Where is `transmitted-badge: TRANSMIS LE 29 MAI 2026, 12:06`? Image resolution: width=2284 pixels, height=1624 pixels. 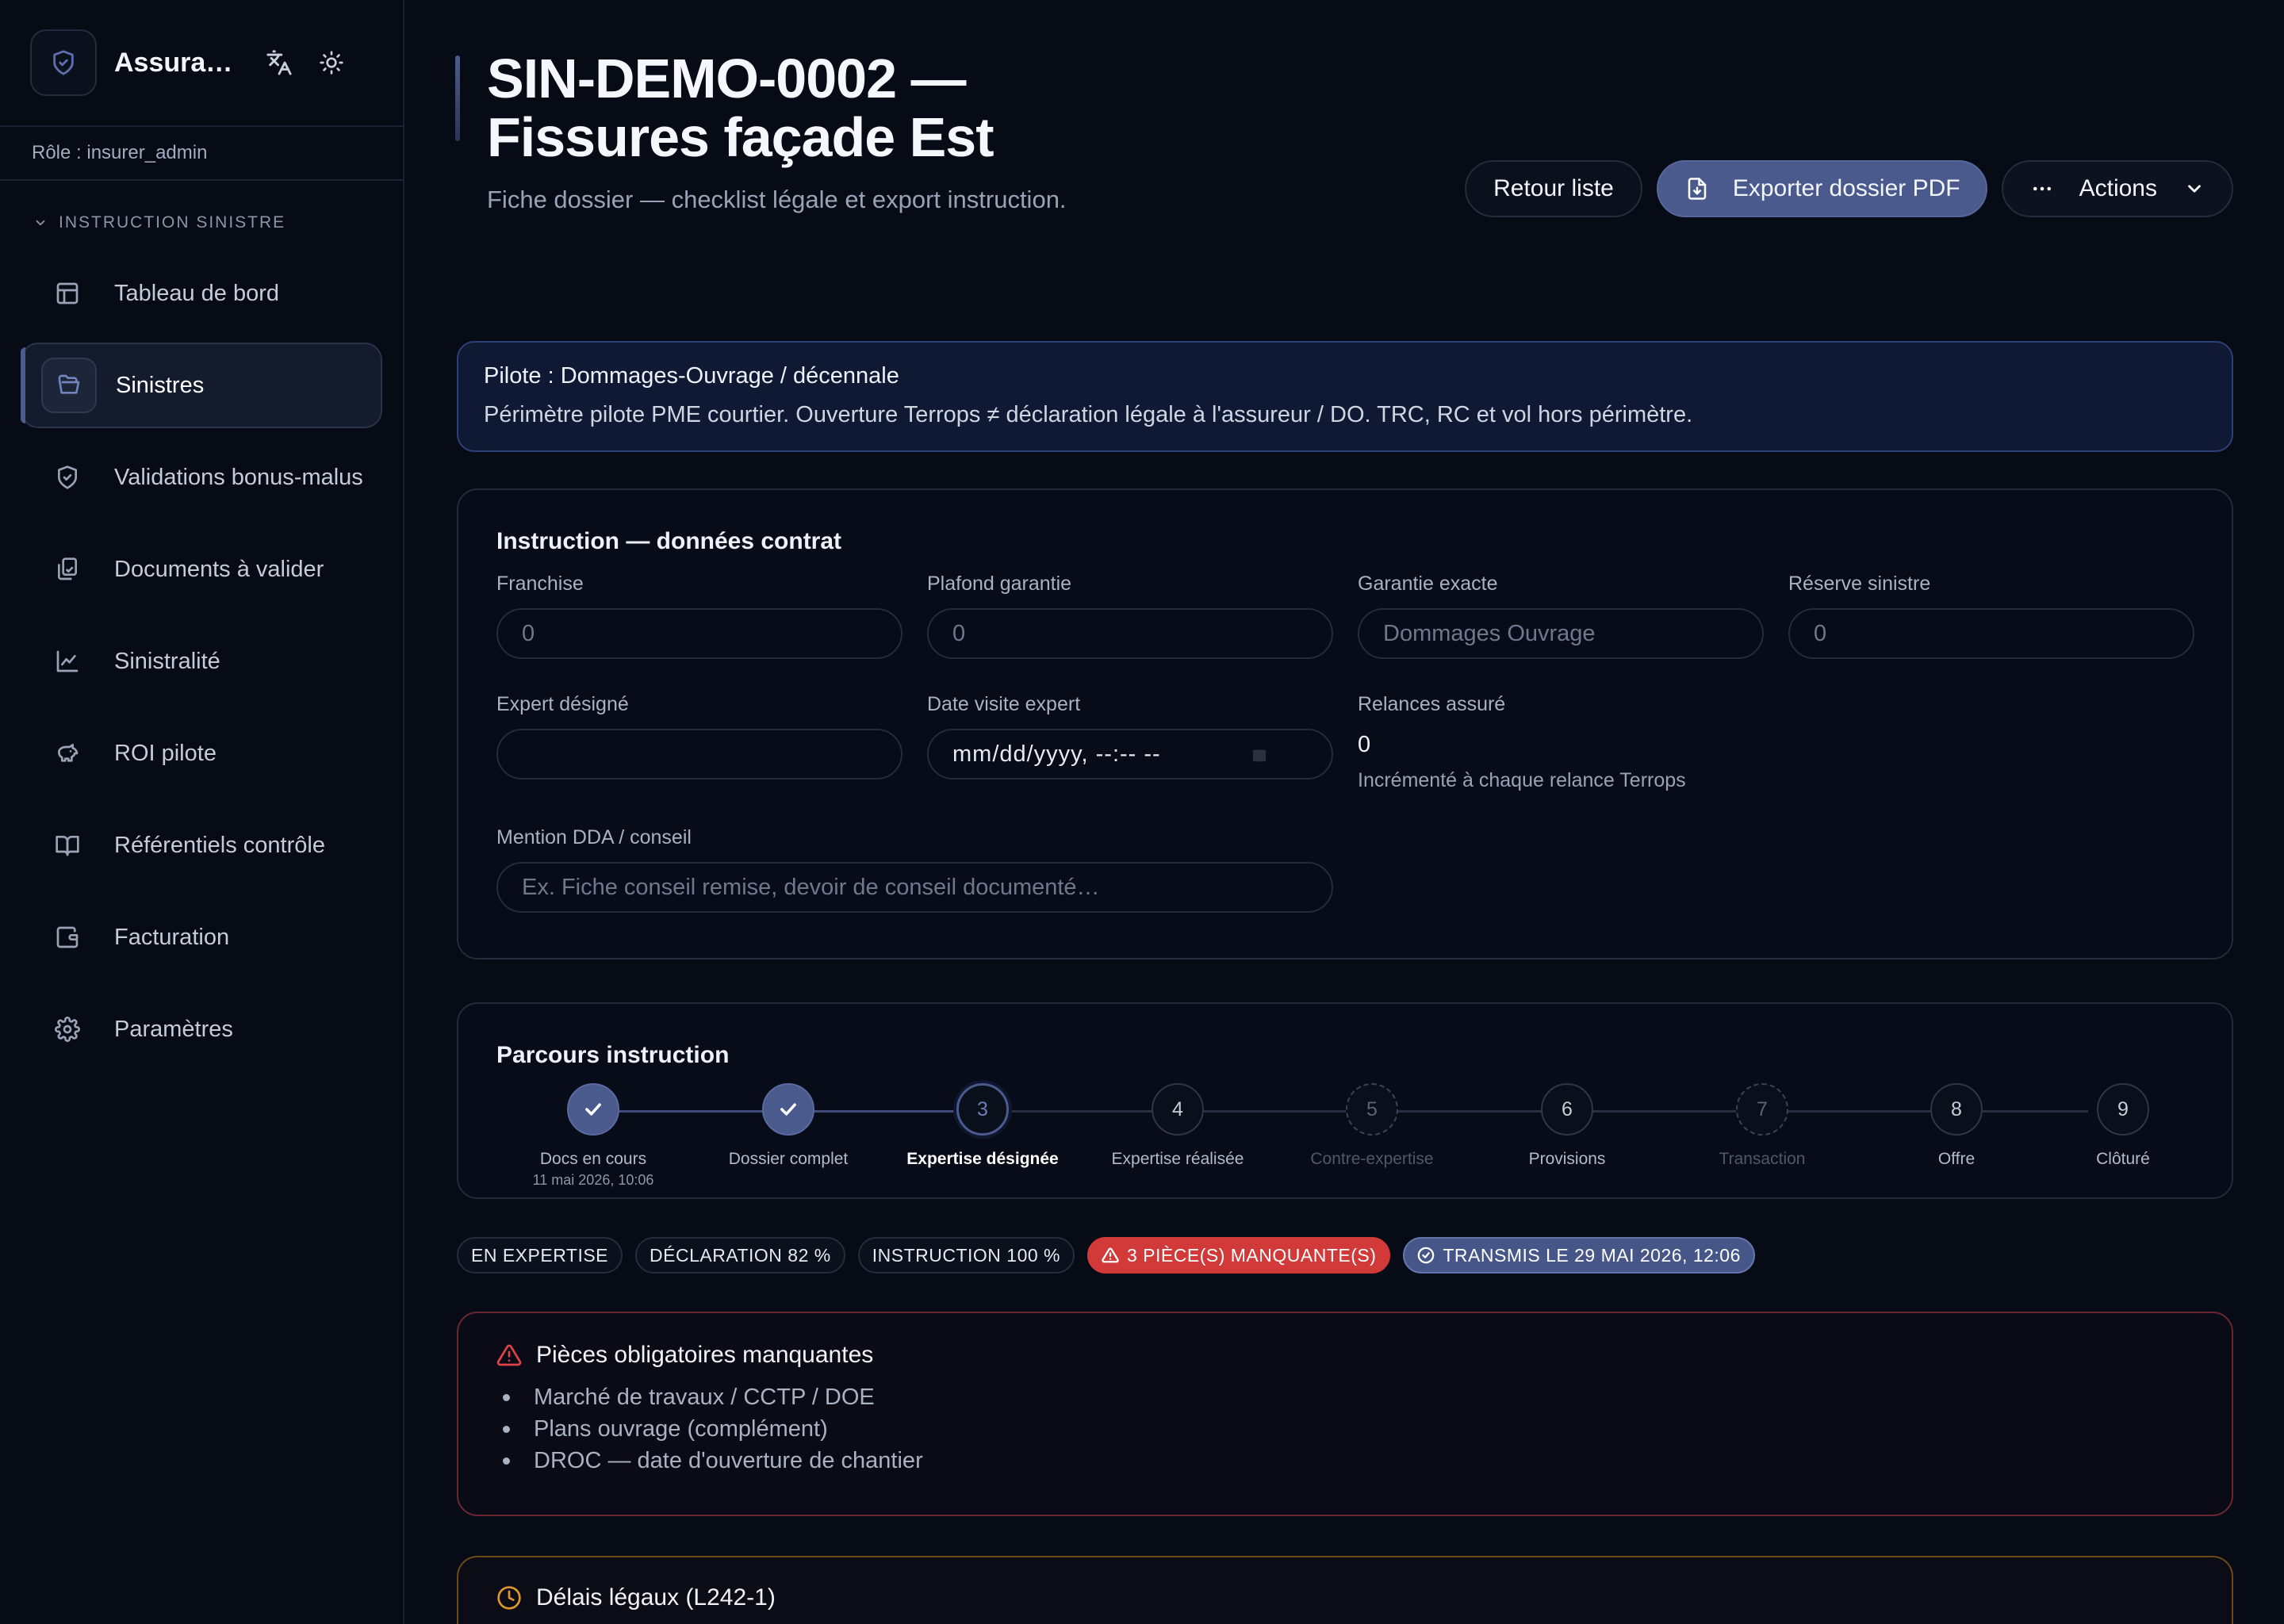 transmitted-badge: TRANSMIS LE 29 MAI 2026, 12:06 is located at coordinates (1579, 1255).